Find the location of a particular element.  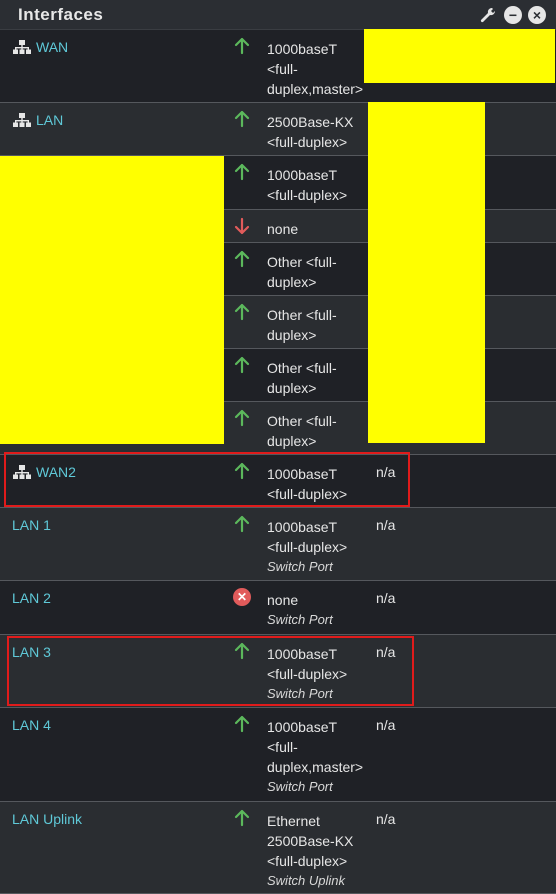

minimize-icon: − is located at coordinates (513, 15).